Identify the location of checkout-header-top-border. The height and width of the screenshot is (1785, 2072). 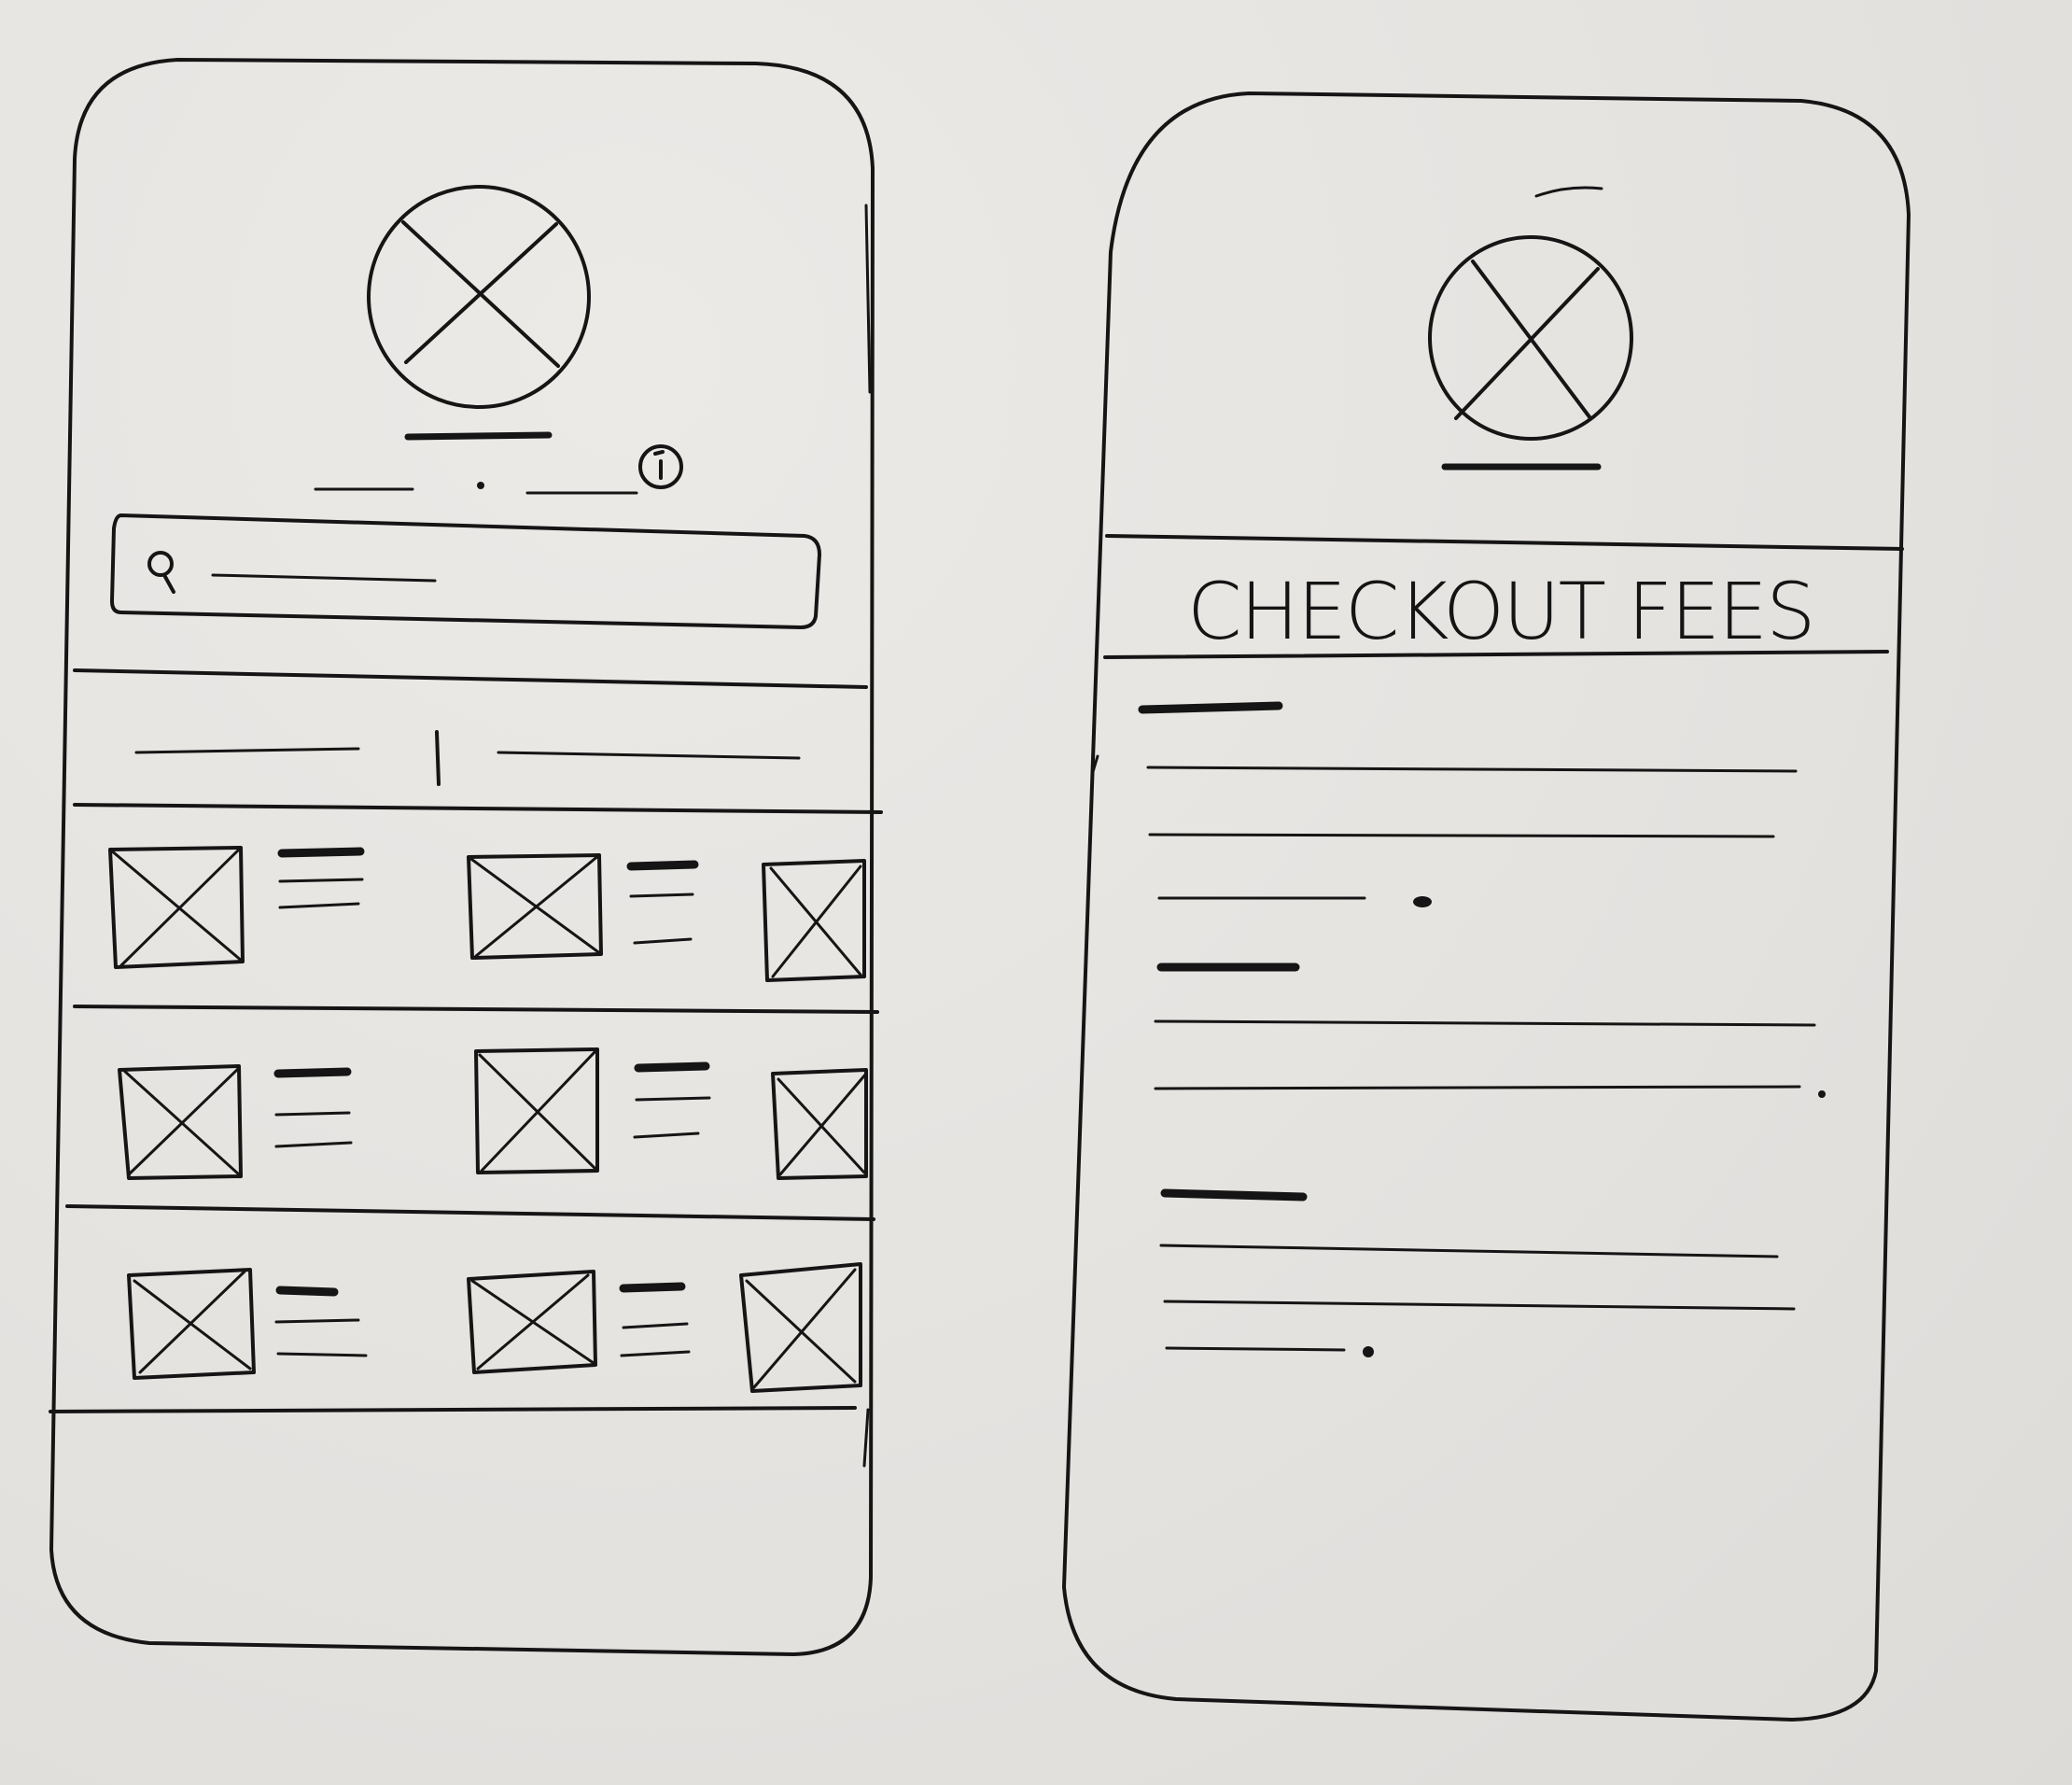
(1504, 542).